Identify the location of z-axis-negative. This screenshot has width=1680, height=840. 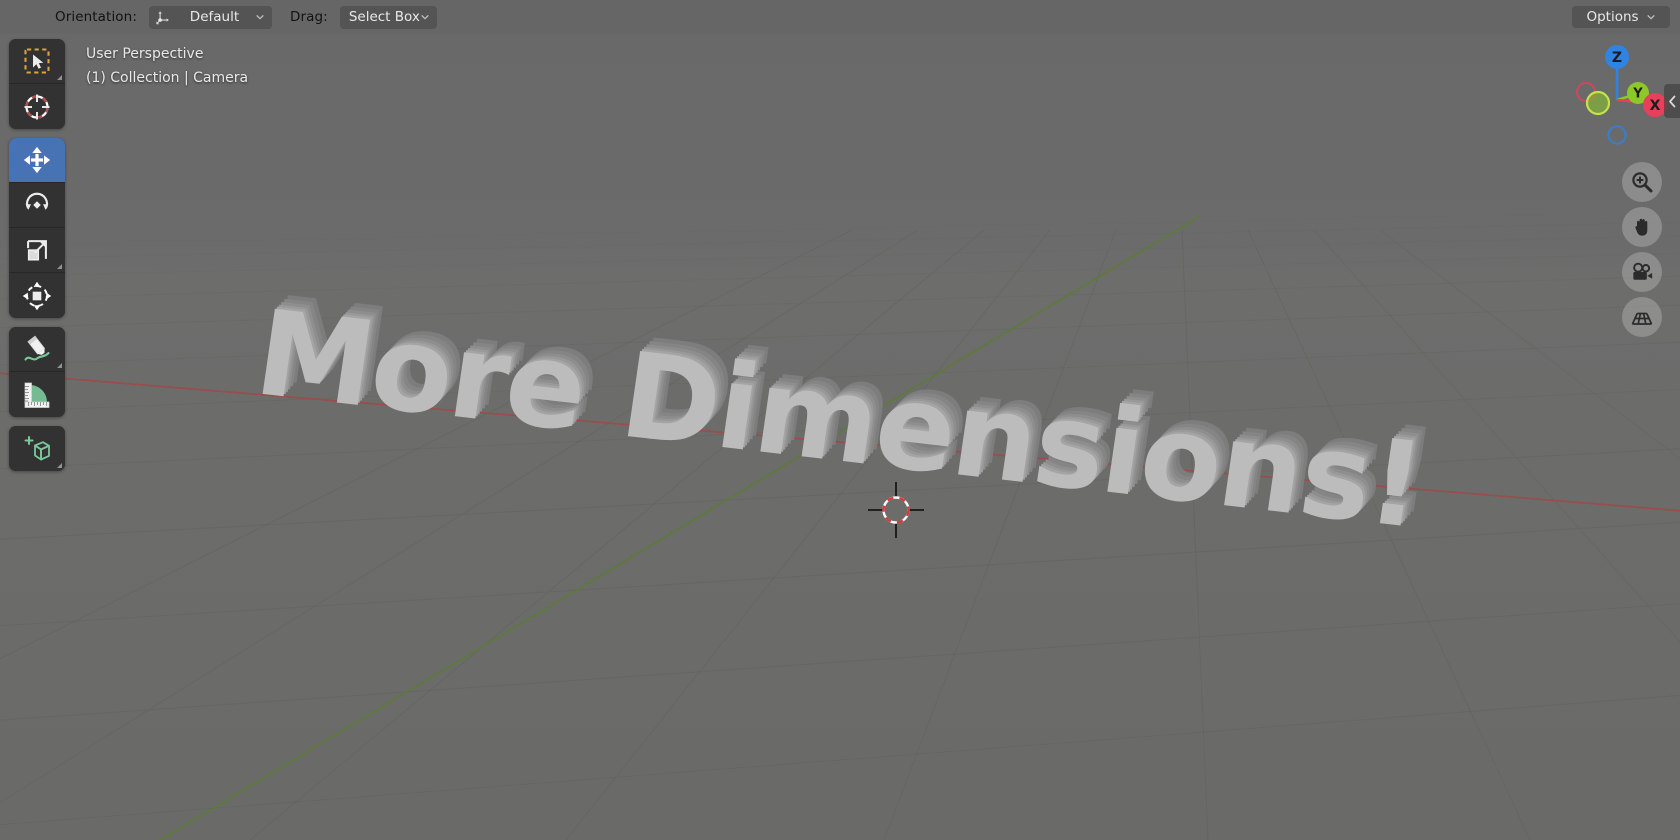
(1617, 135).